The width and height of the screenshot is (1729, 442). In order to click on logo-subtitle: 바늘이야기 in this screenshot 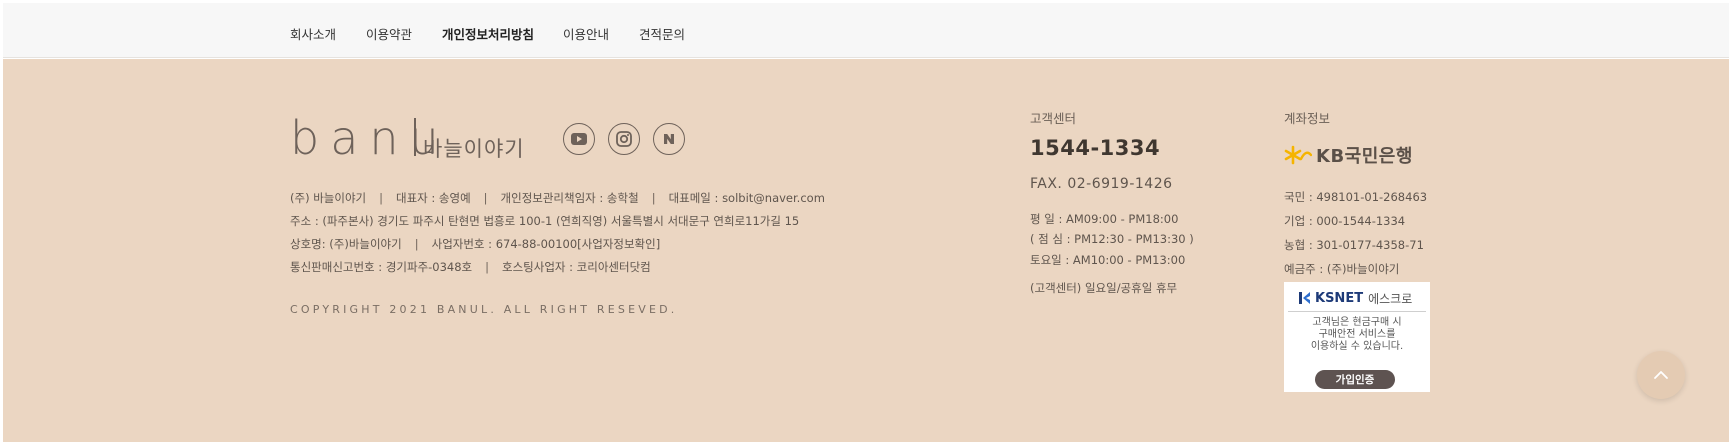, I will do `click(474, 149)`.